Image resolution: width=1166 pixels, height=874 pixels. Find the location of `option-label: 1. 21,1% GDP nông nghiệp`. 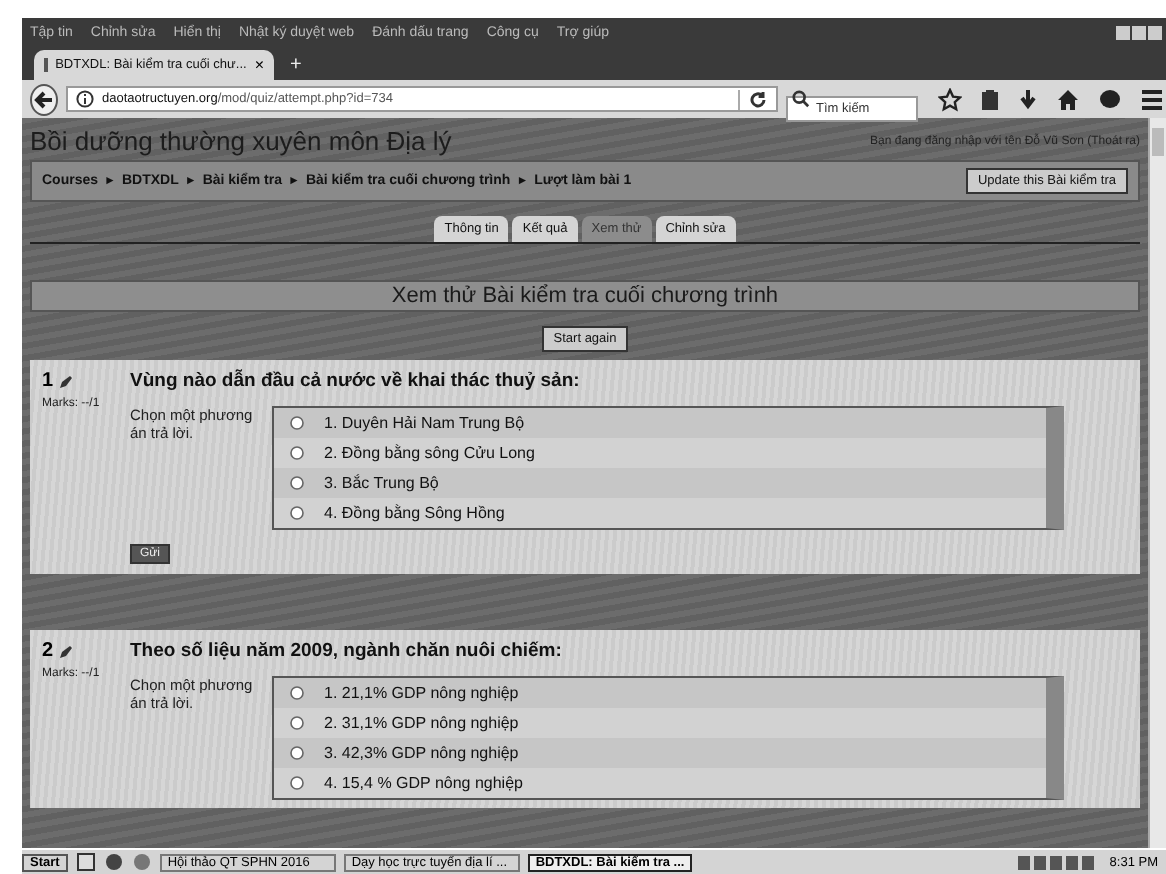

option-label: 1. 21,1% GDP nông nghiệp is located at coordinates (421, 693).